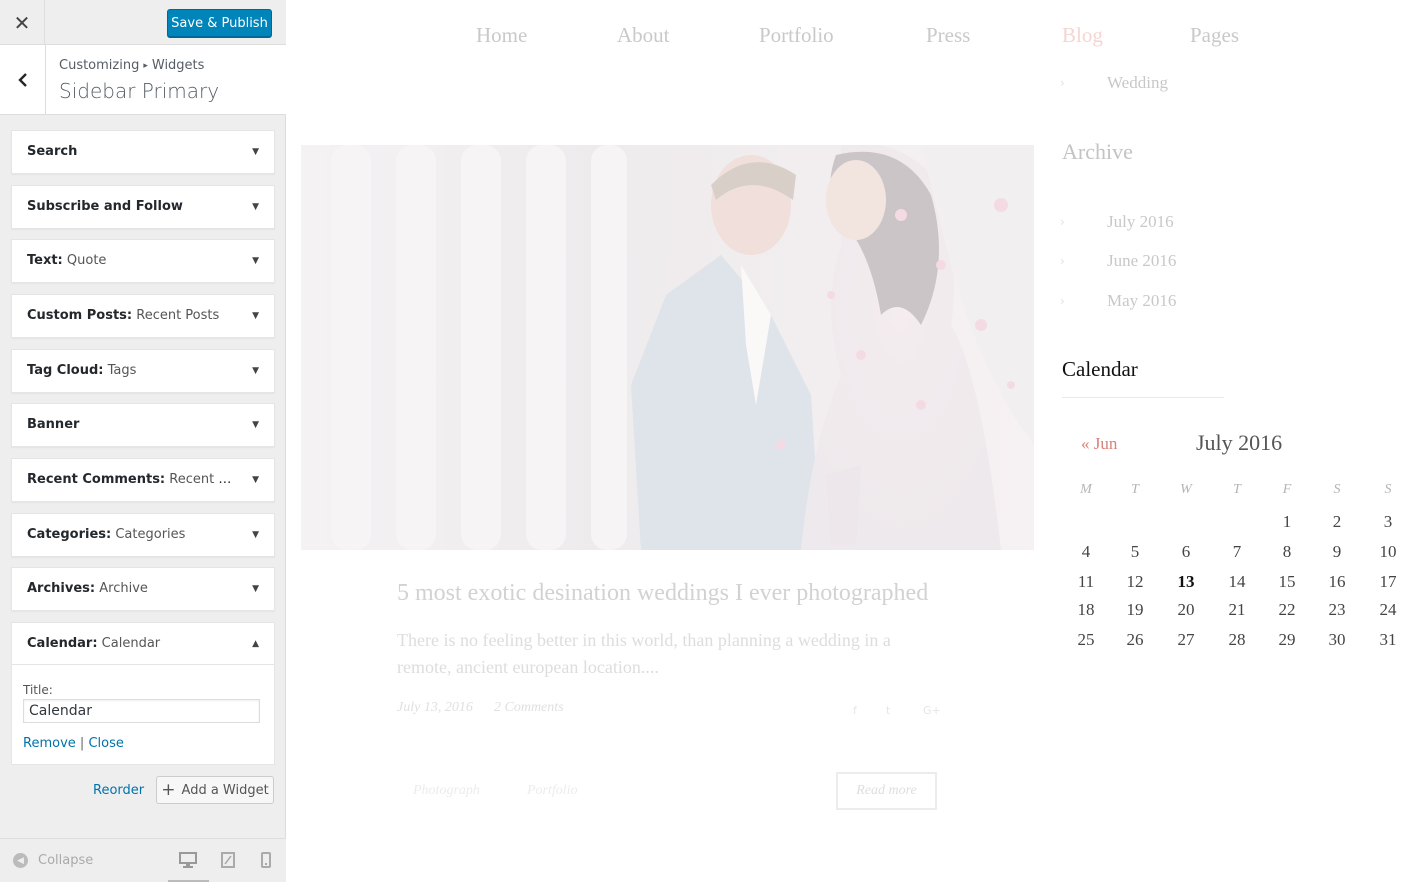  What do you see at coordinates (1287, 551) in the screenshot?
I see `calendar-day: 8` at bounding box center [1287, 551].